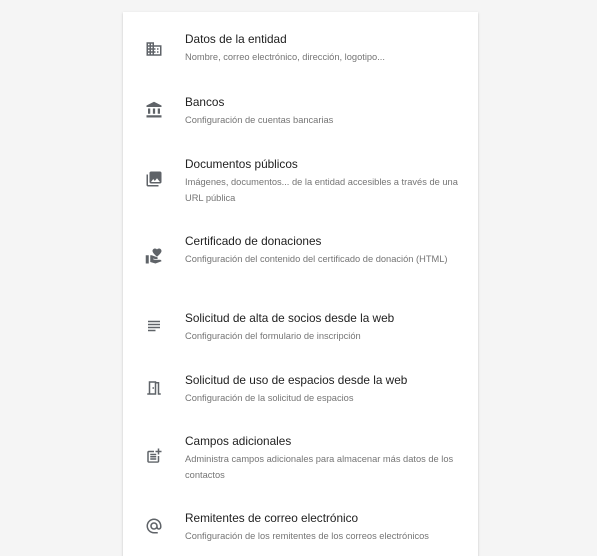 The image size is (597, 556). Describe the element at coordinates (290, 318) in the screenshot. I see `settings-item-title: Solicitud de alta de socios desde la web` at that location.